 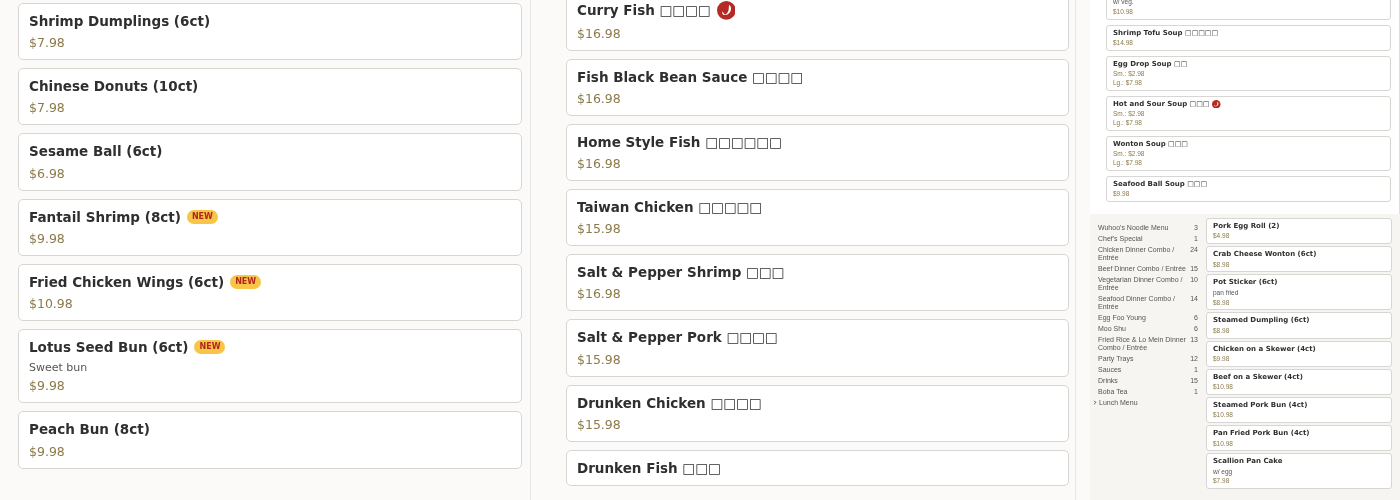 What do you see at coordinates (270, 32) in the screenshot?
I see `menu-item-card: Shrimp Dumplings (6ct) $7.98` at bounding box center [270, 32].